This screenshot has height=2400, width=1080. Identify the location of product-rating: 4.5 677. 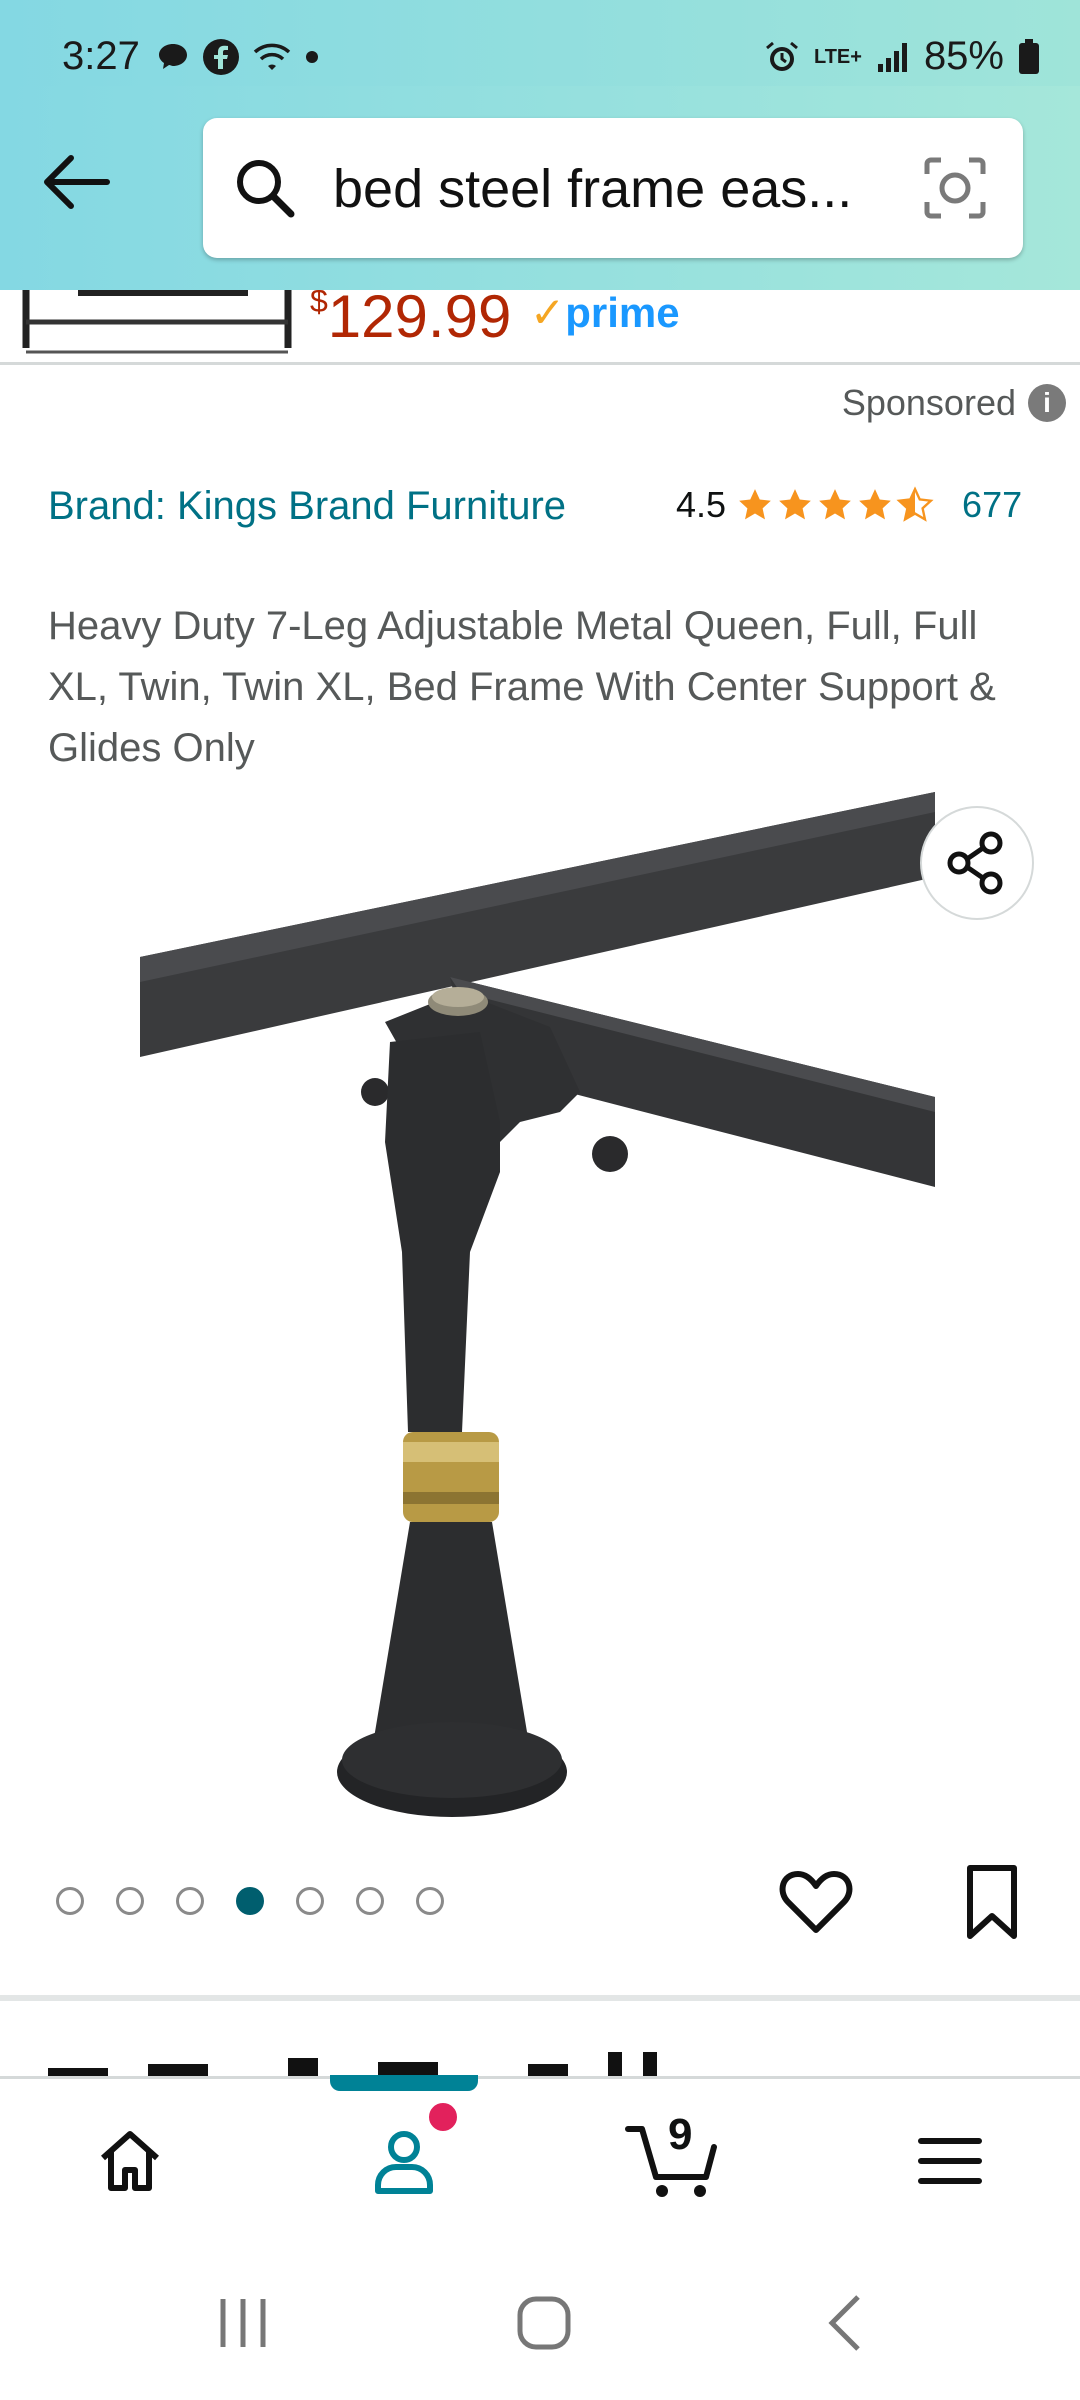
(849, 505).